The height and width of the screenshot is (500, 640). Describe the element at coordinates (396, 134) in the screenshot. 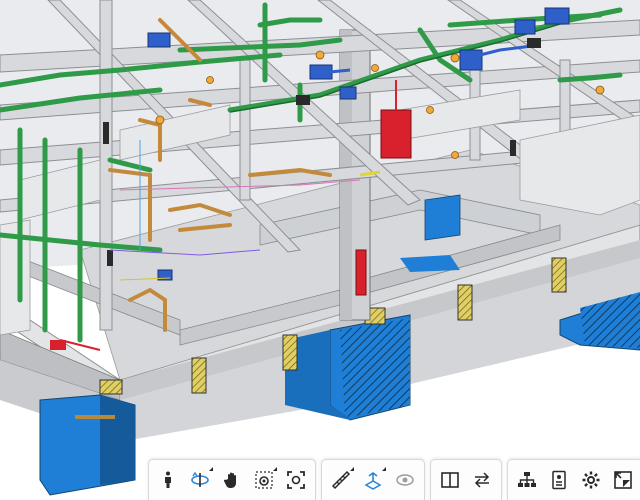

I see `electrical-panel` at that location.